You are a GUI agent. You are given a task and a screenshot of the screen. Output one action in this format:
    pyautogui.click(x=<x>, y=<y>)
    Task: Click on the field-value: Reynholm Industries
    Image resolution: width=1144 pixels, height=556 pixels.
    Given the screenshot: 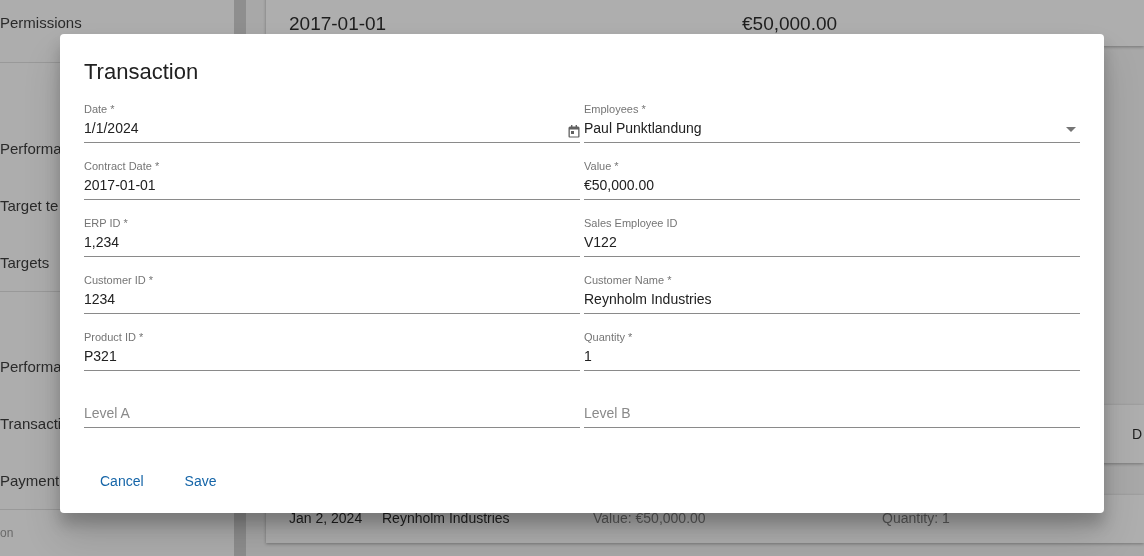 What is the action you would take?
    pyautogui.click(x=648, y=299)
    